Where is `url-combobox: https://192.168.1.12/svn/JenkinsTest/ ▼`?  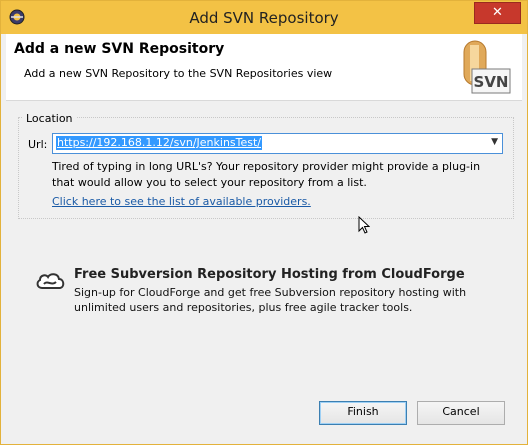
url-combobox: https://192.168.1.12/svn/JenkinsTest/ ▼ is located at coordinates (277, 143).